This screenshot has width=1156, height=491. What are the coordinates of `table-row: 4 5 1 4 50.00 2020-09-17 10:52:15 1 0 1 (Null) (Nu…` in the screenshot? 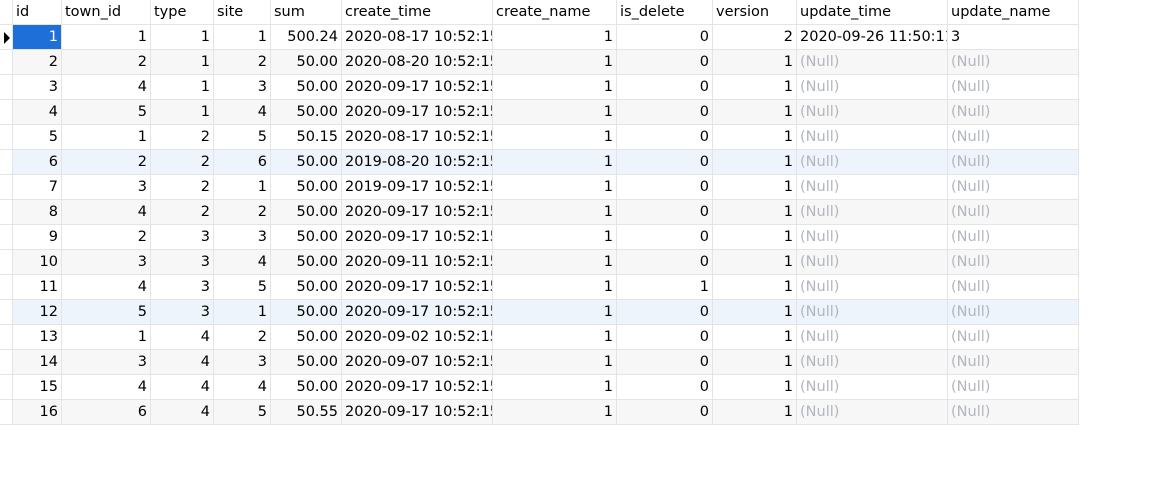 It's located at (539, 112).